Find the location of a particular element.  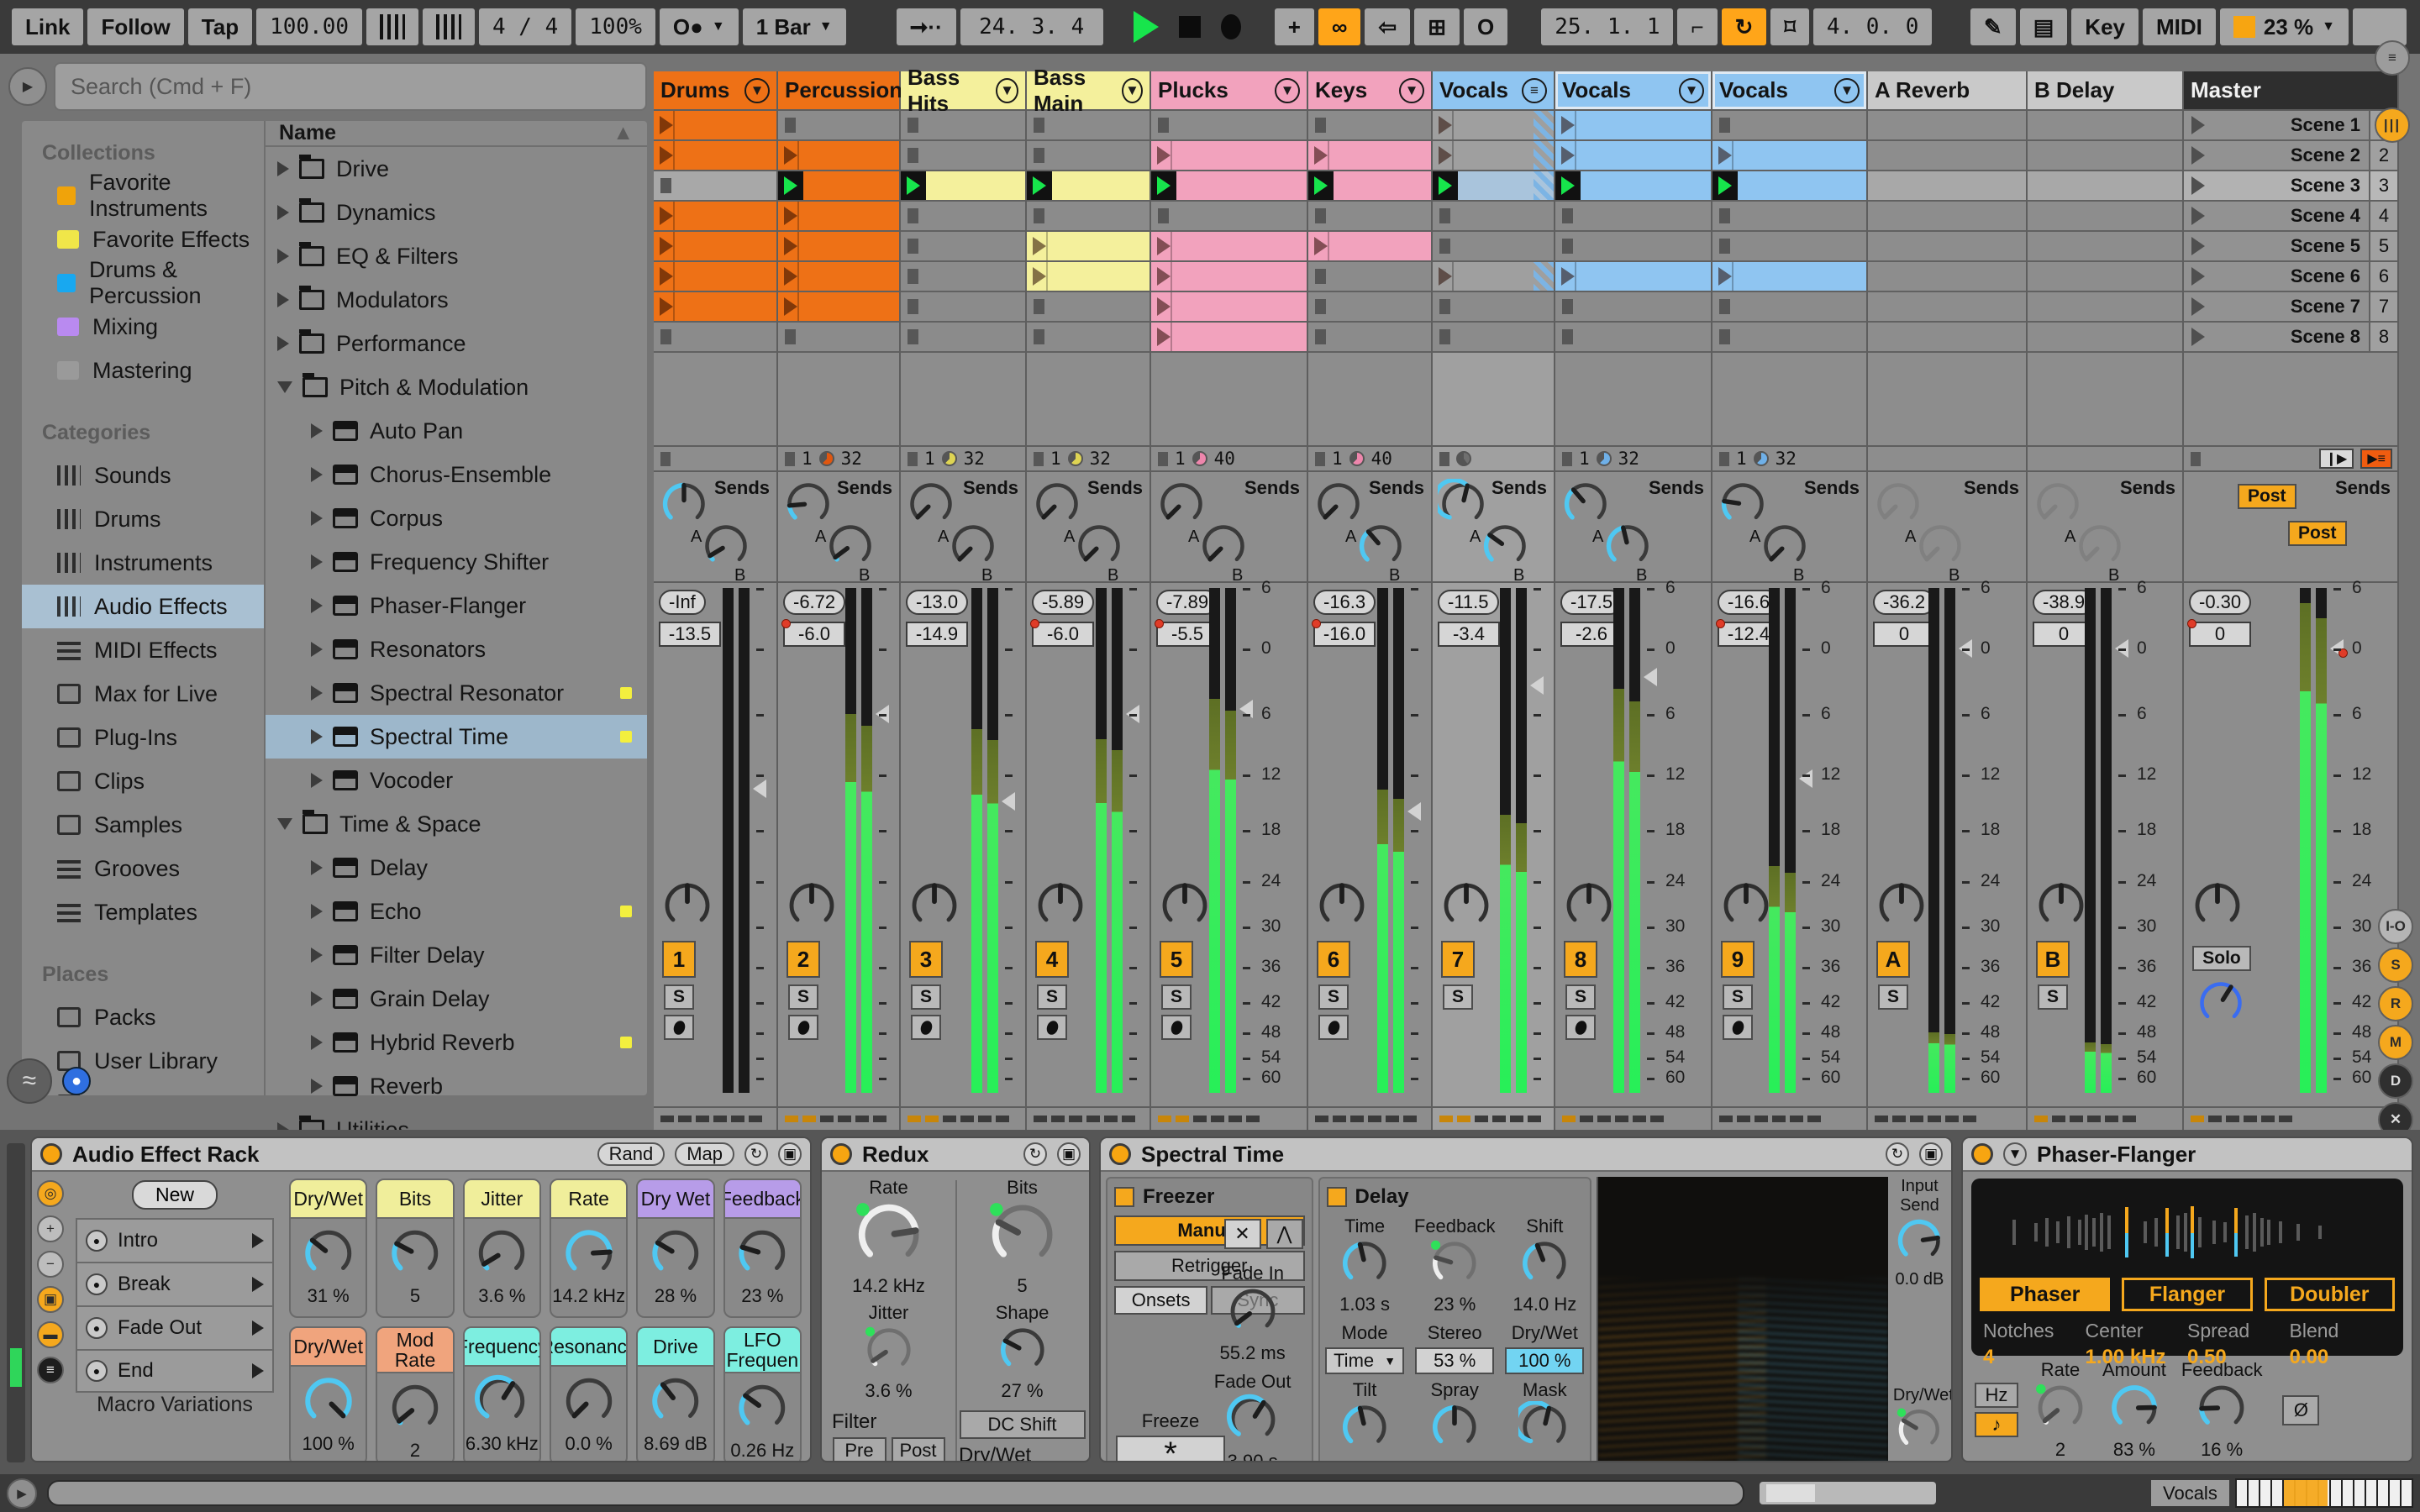

macro-name: Feedback is located at coordinates (762, 1199).